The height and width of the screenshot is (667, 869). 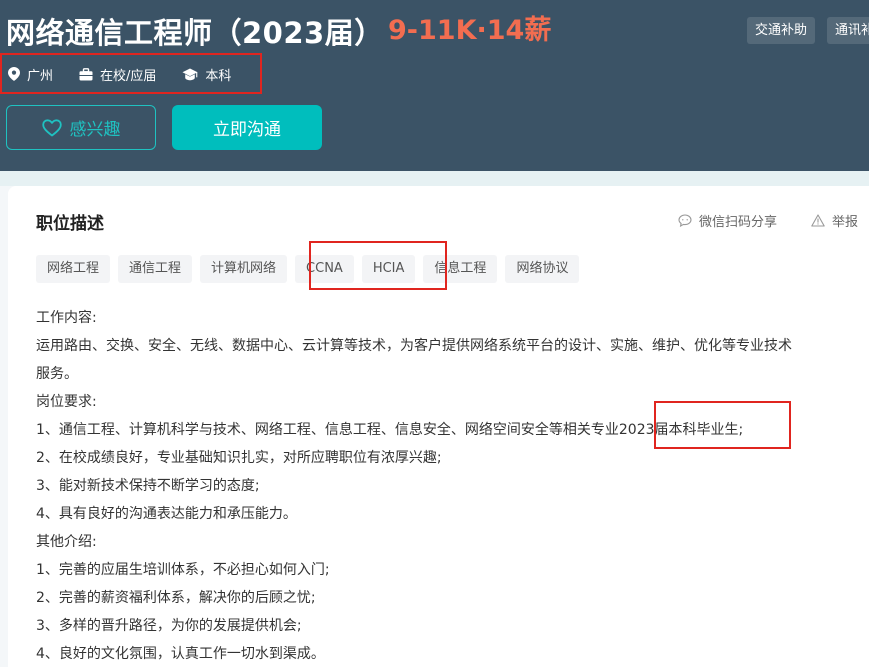 I want to click on report-label: 举报, so click(x=845, y=222).